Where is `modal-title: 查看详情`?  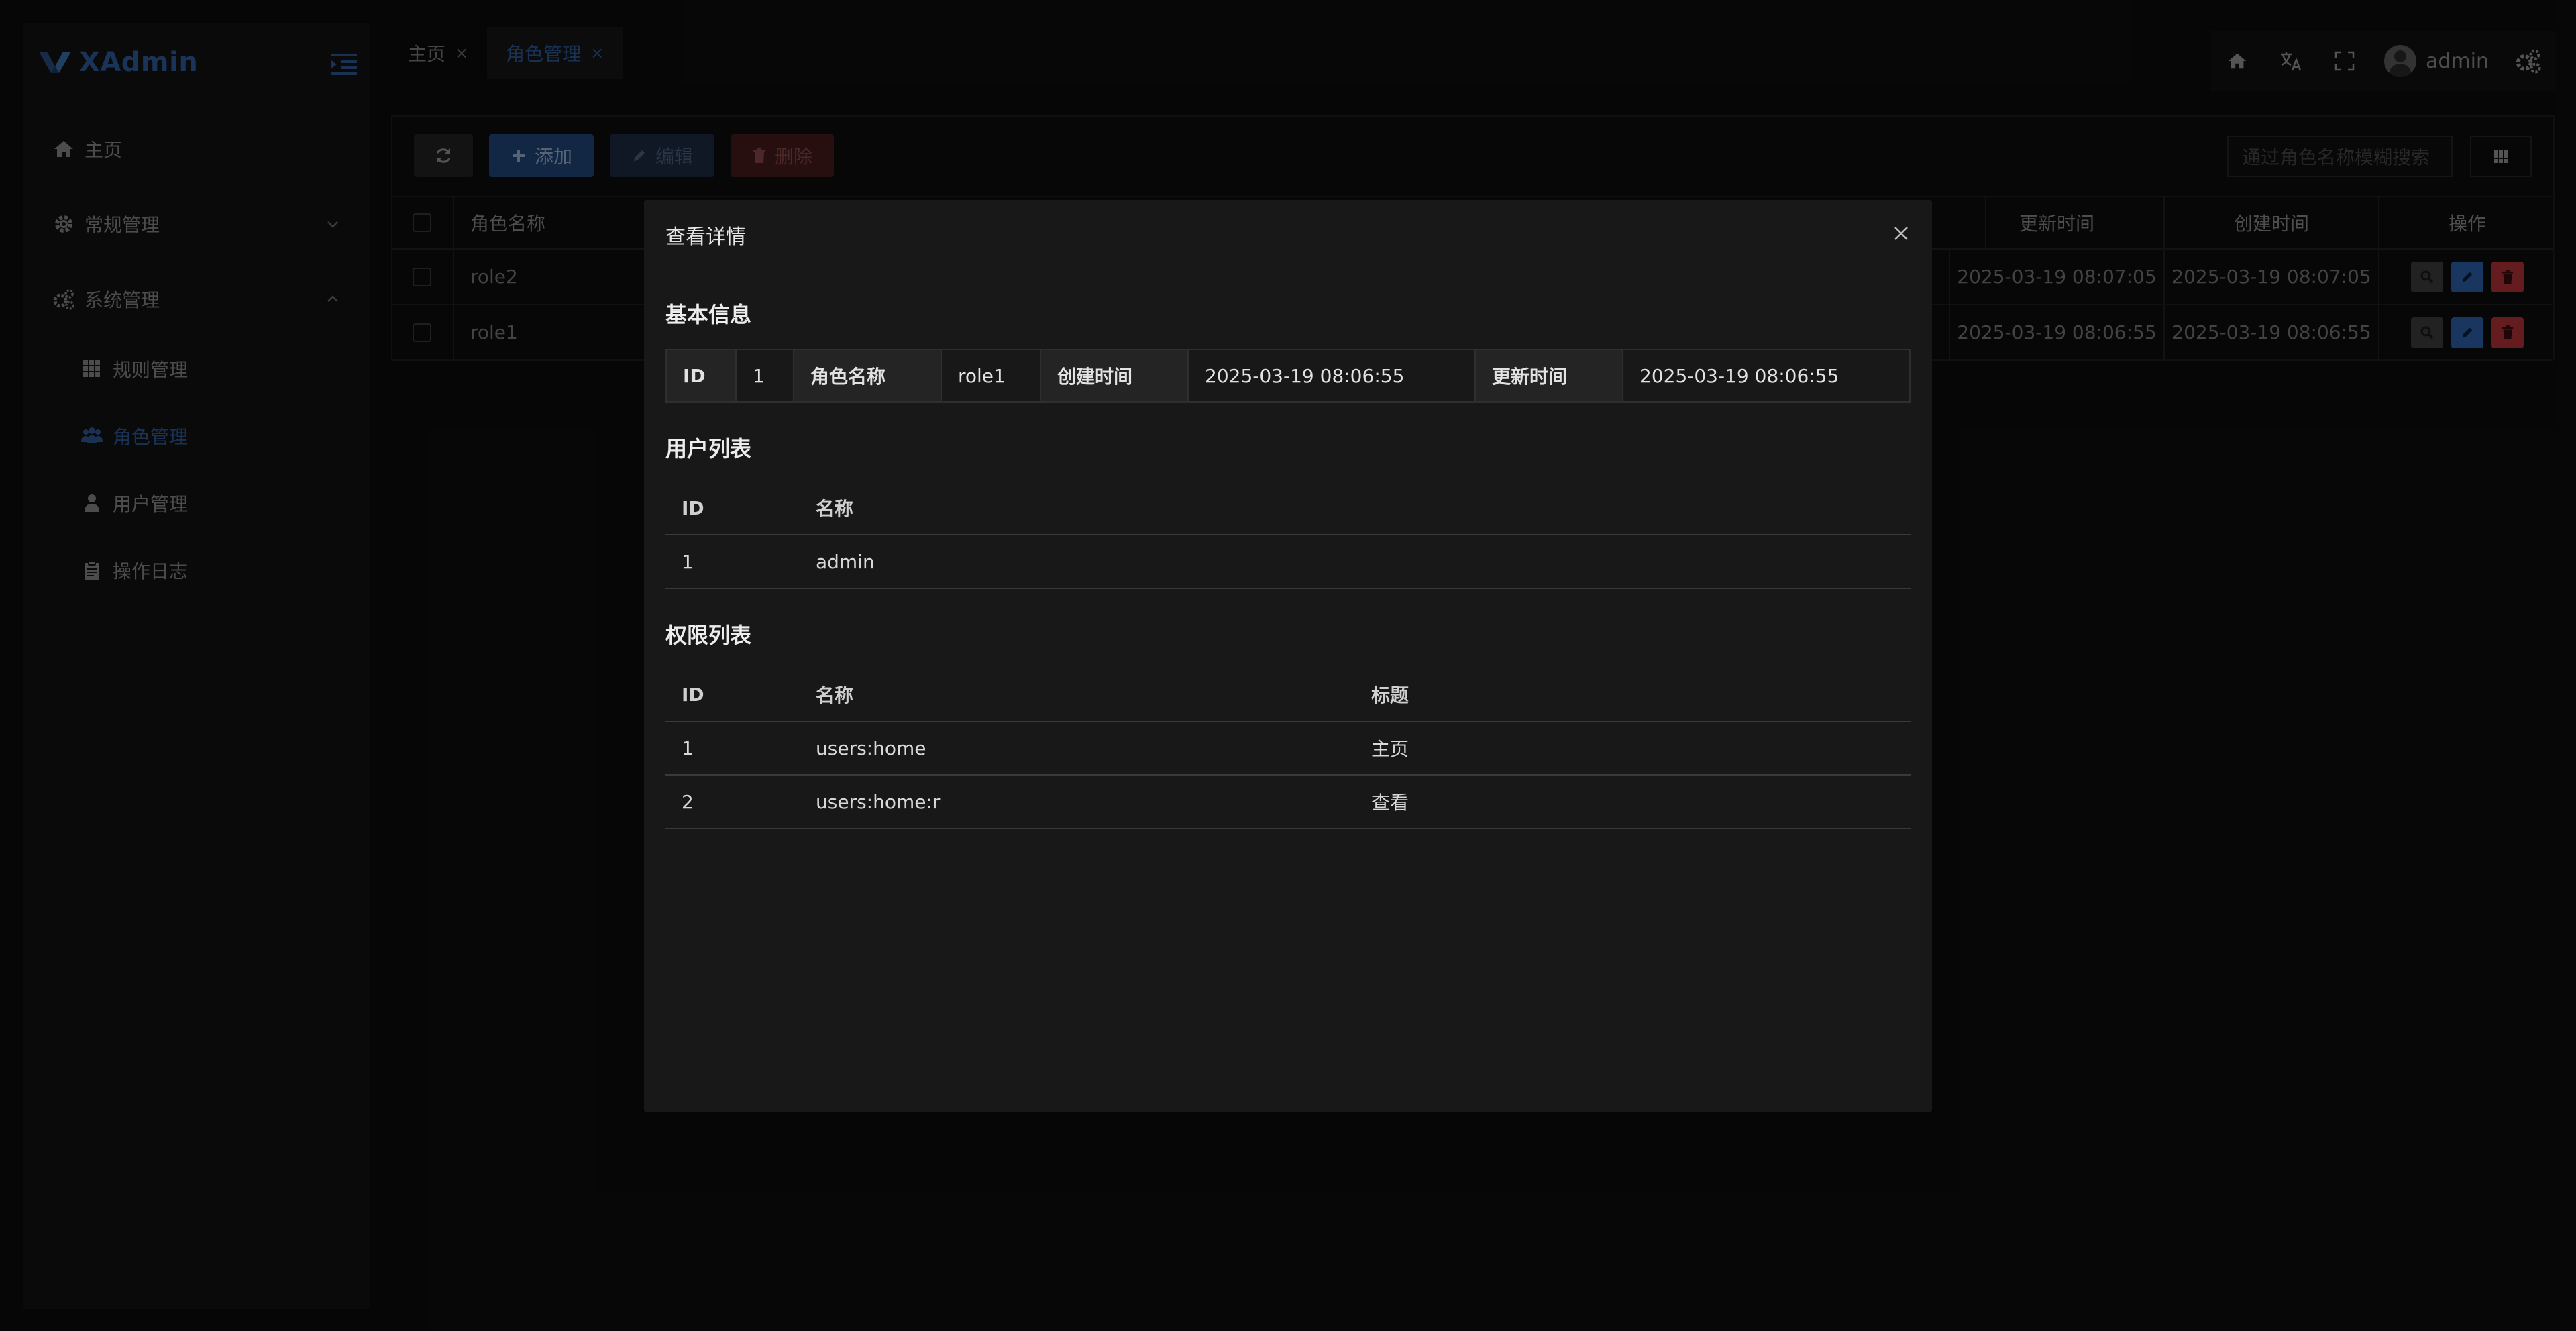
modal-title: 查看详情 is located at coordinates (705, 237).